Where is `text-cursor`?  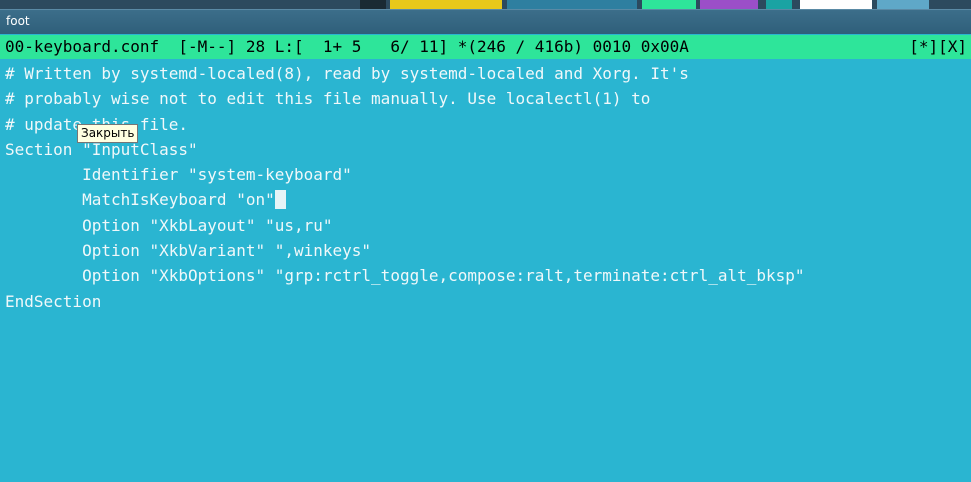 text-cursor is located at coordinates (280, 200).